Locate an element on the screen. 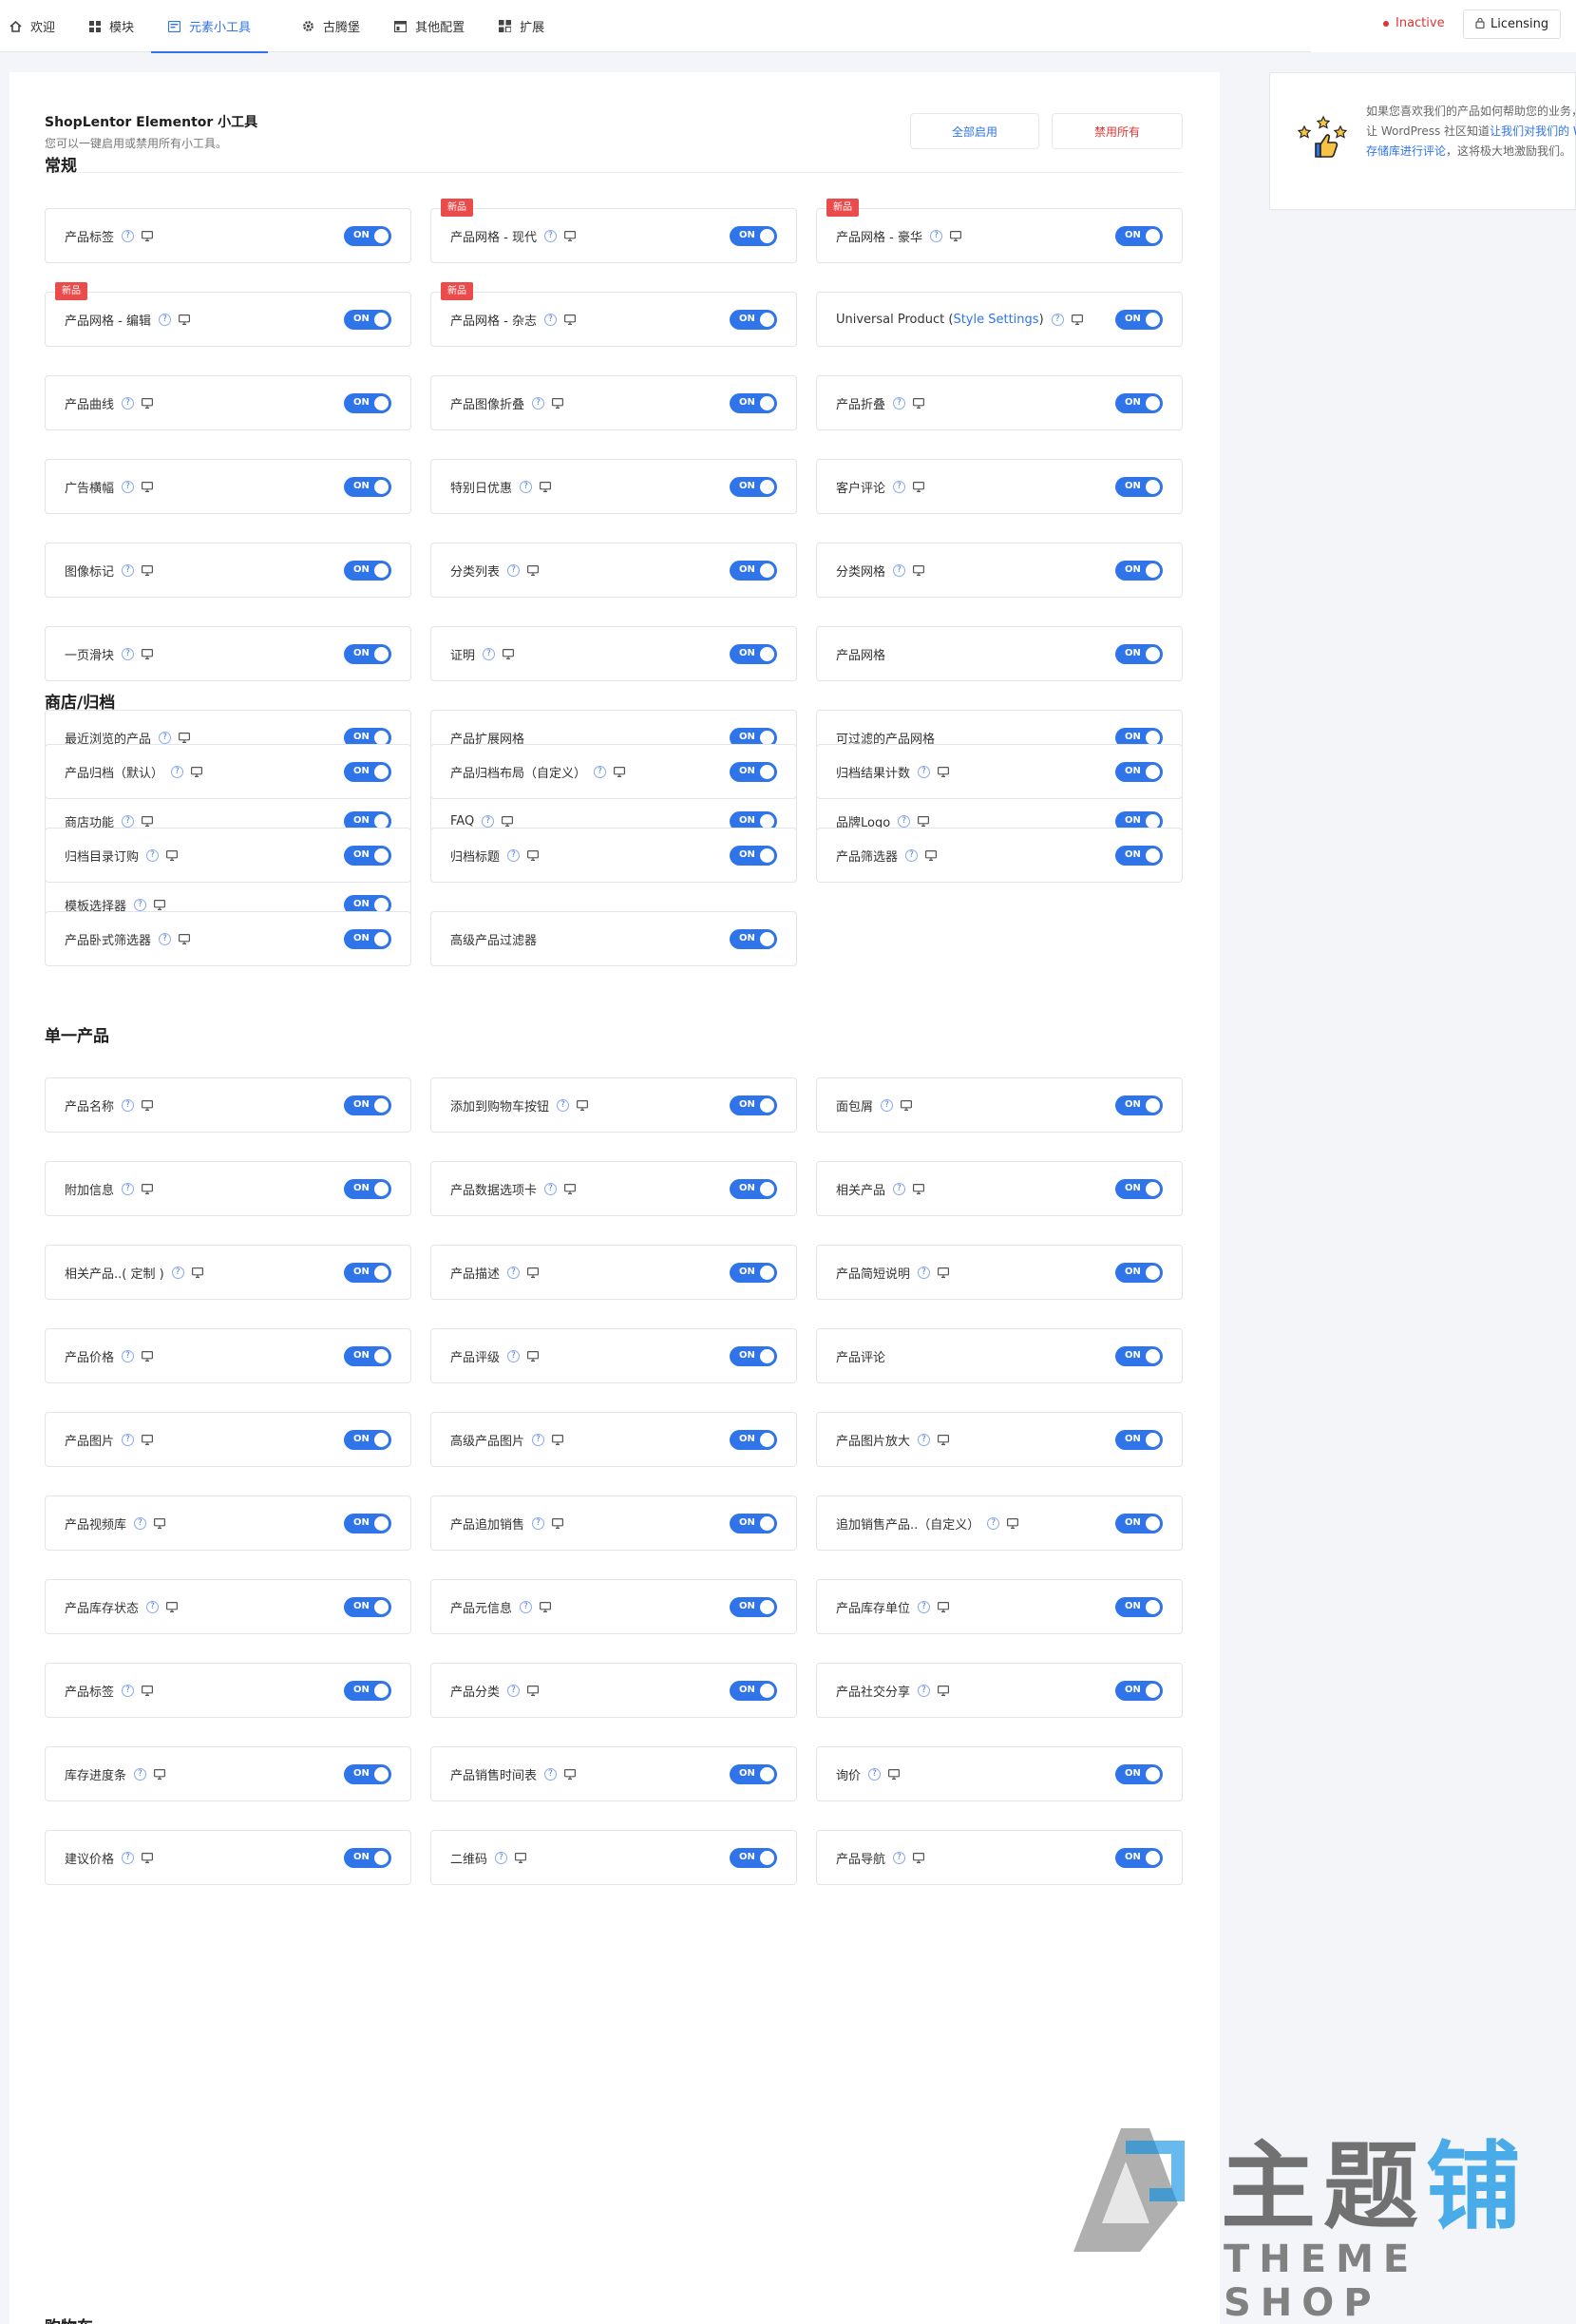 Image resolution: width=1576 pixels, height=2324 pixels. disable-all-button: 禁用所有 is located at coordinates (1117, 131).